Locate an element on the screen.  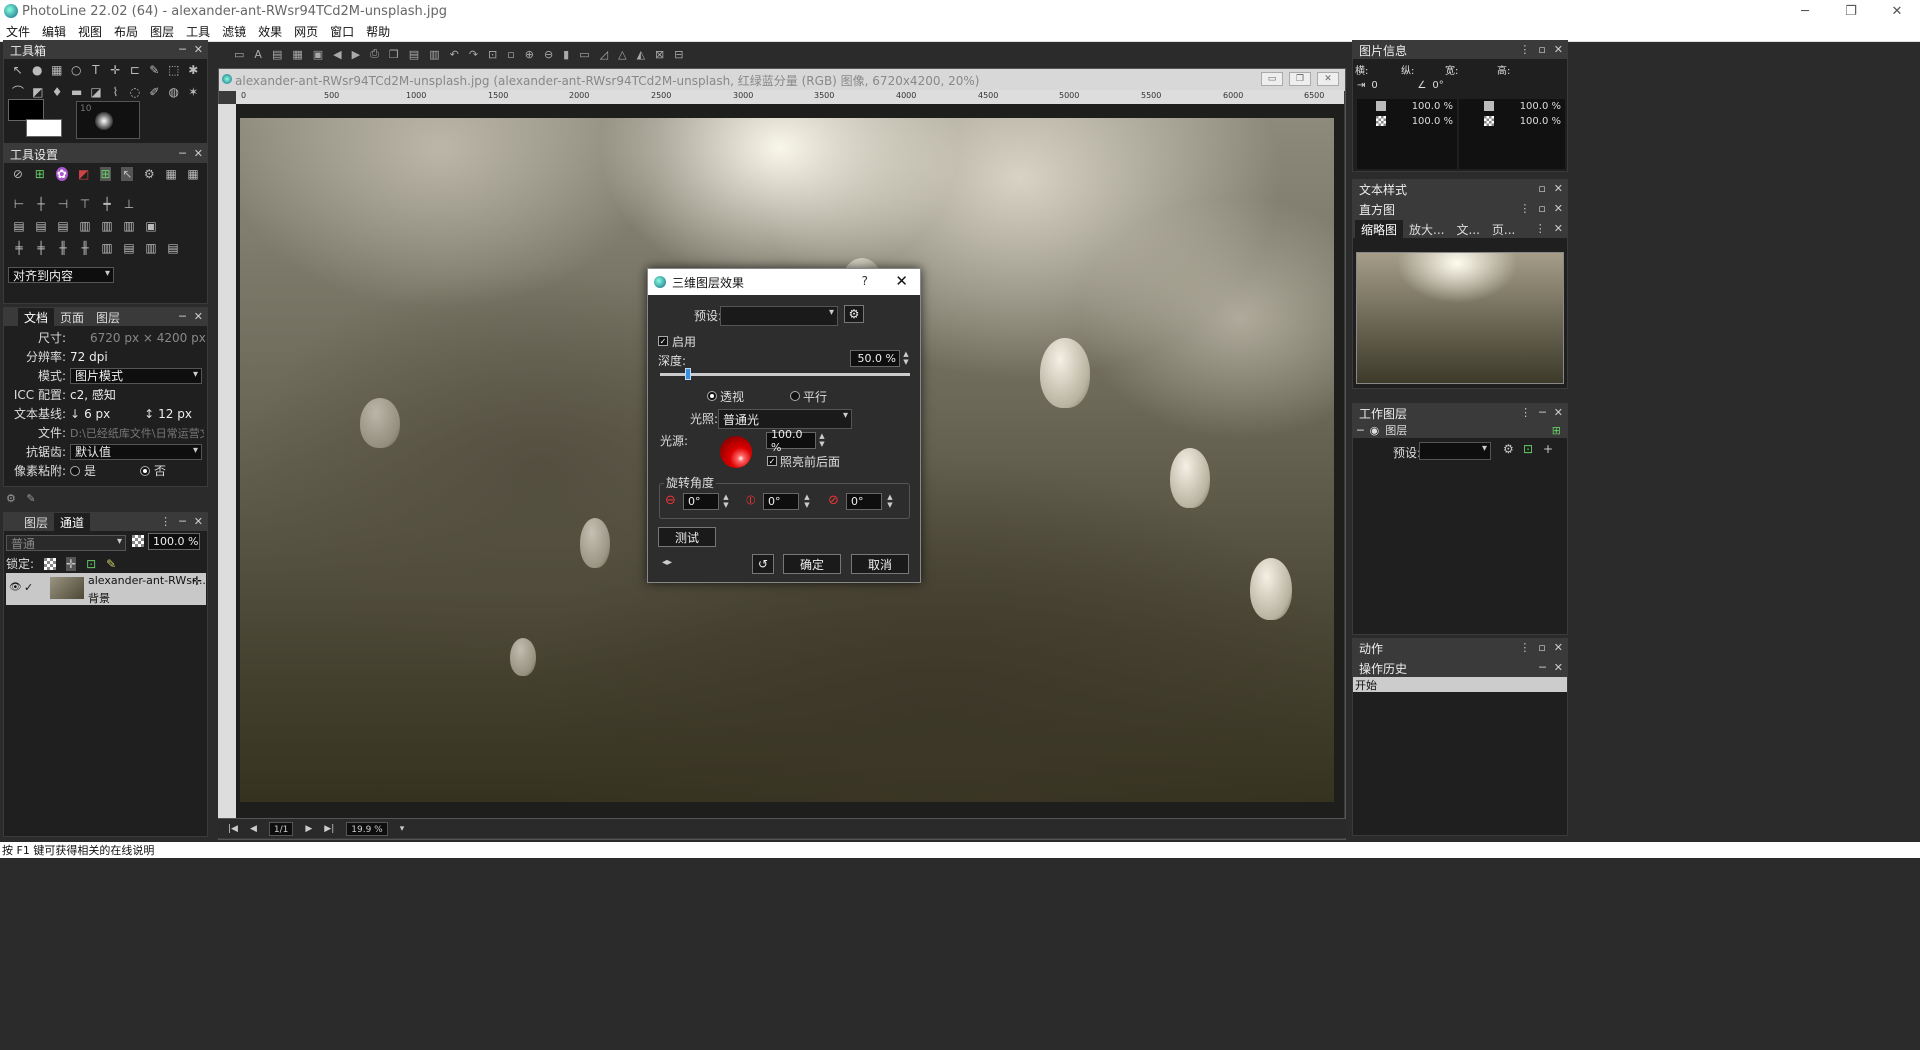
visibility-eye-icon: 👁 is located at coordinates (15, 587).